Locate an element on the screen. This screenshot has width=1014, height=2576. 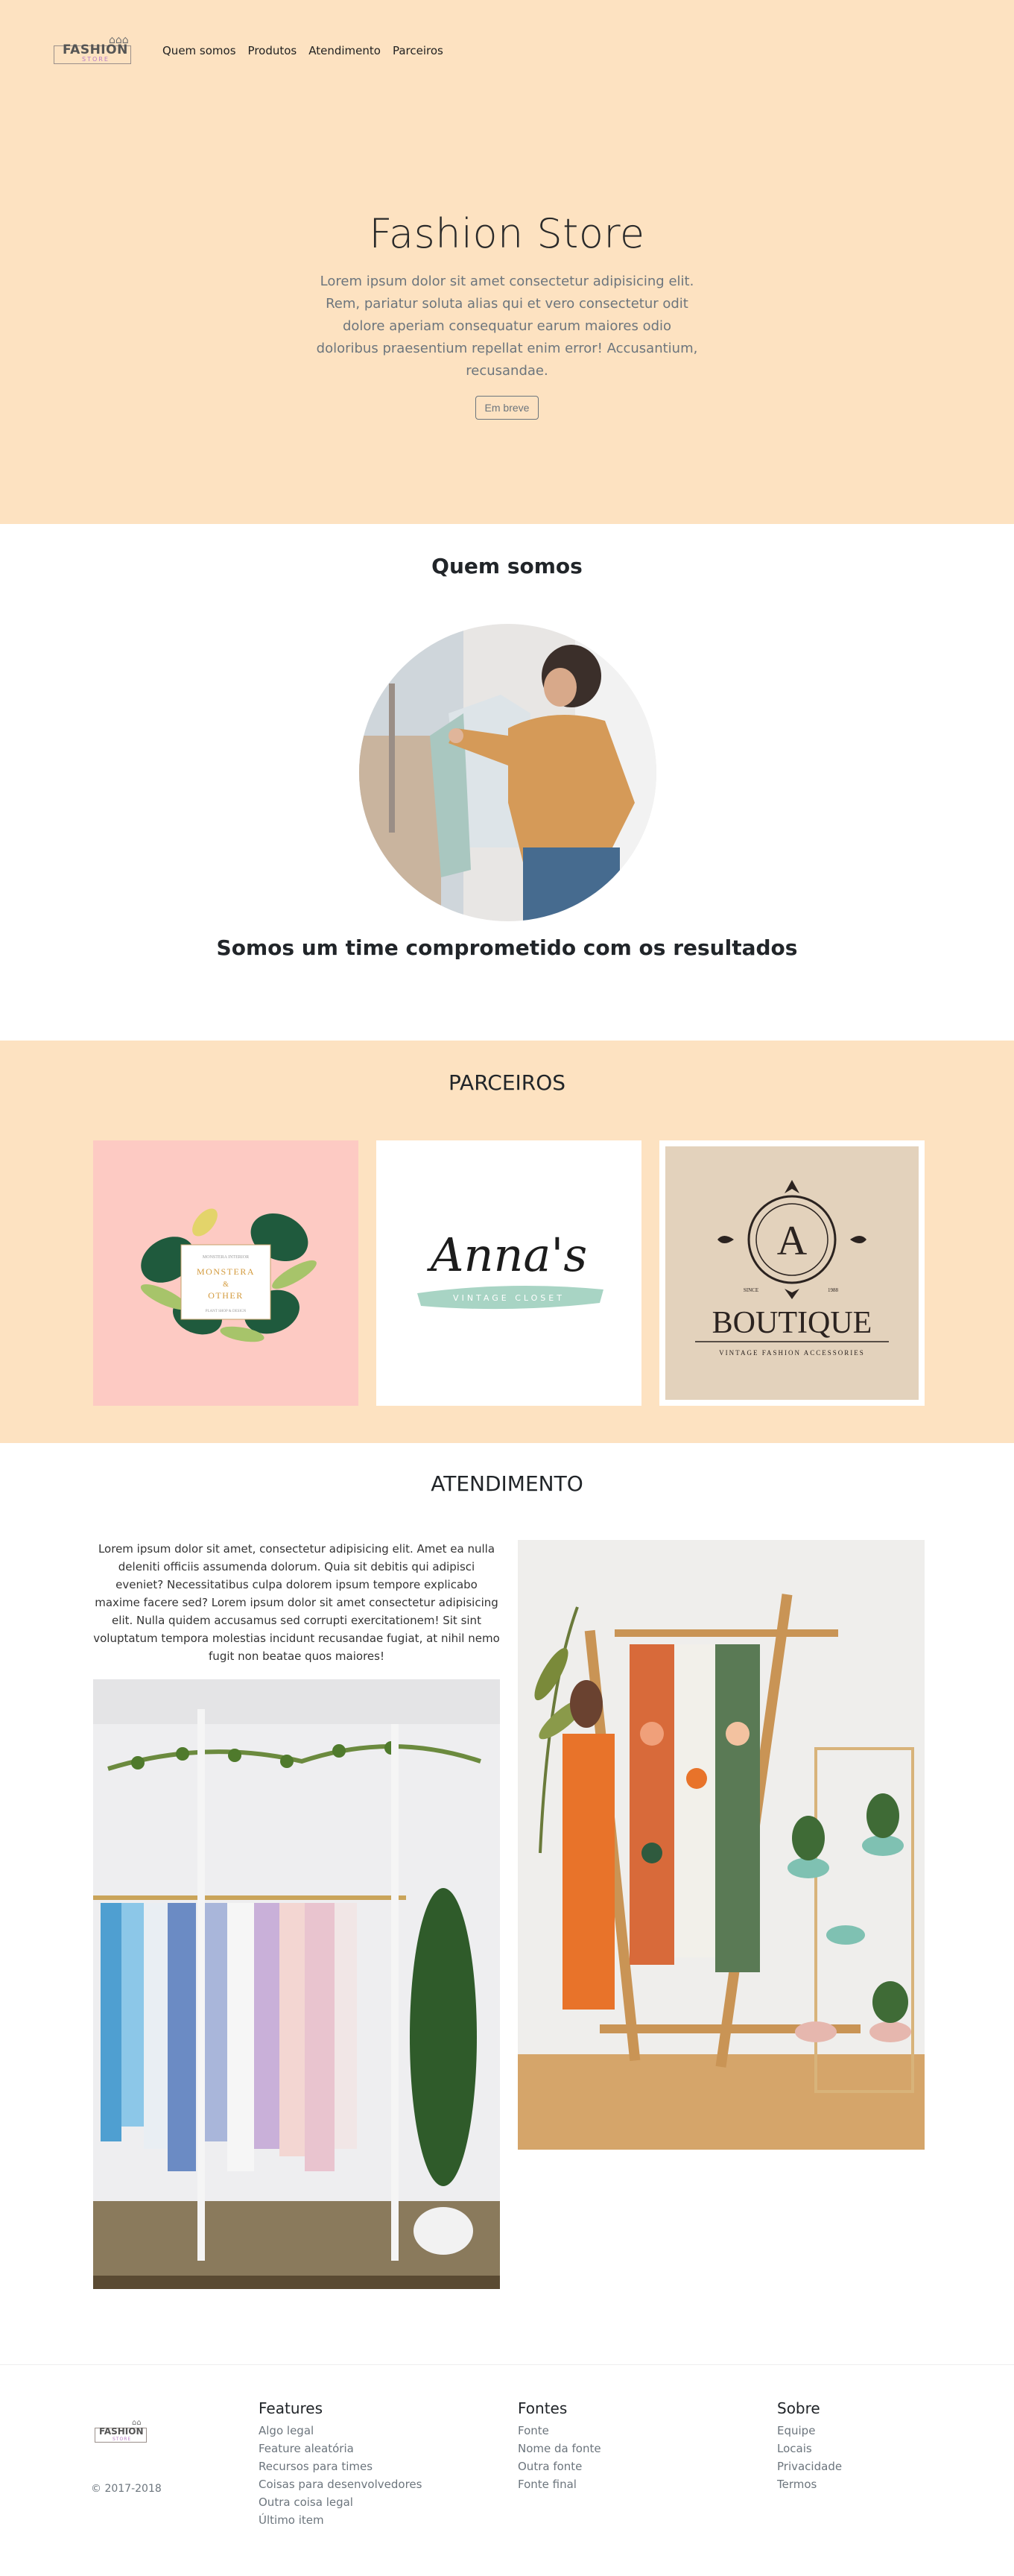
footer-link: Fonte final is located at coordinates (560, 2484).